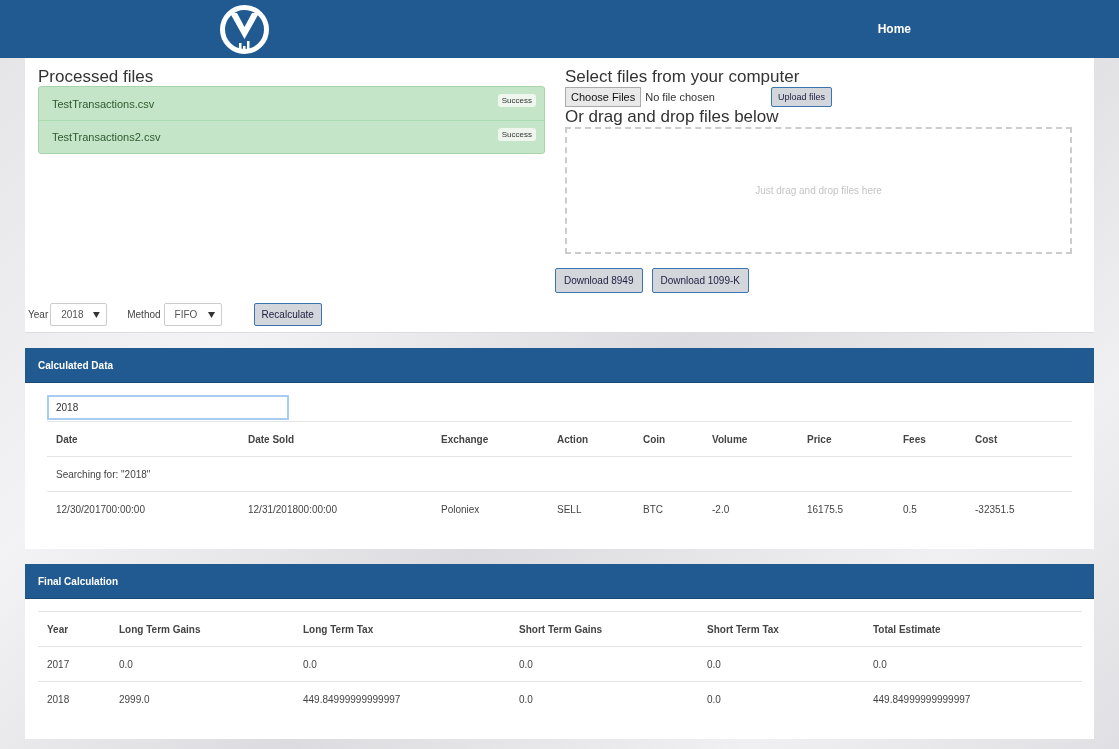 The image size is (1119, 749). Describe the element at coordinates (825, 509) in the screenshot. I see `table-cell-text: 16175.5` at that location.